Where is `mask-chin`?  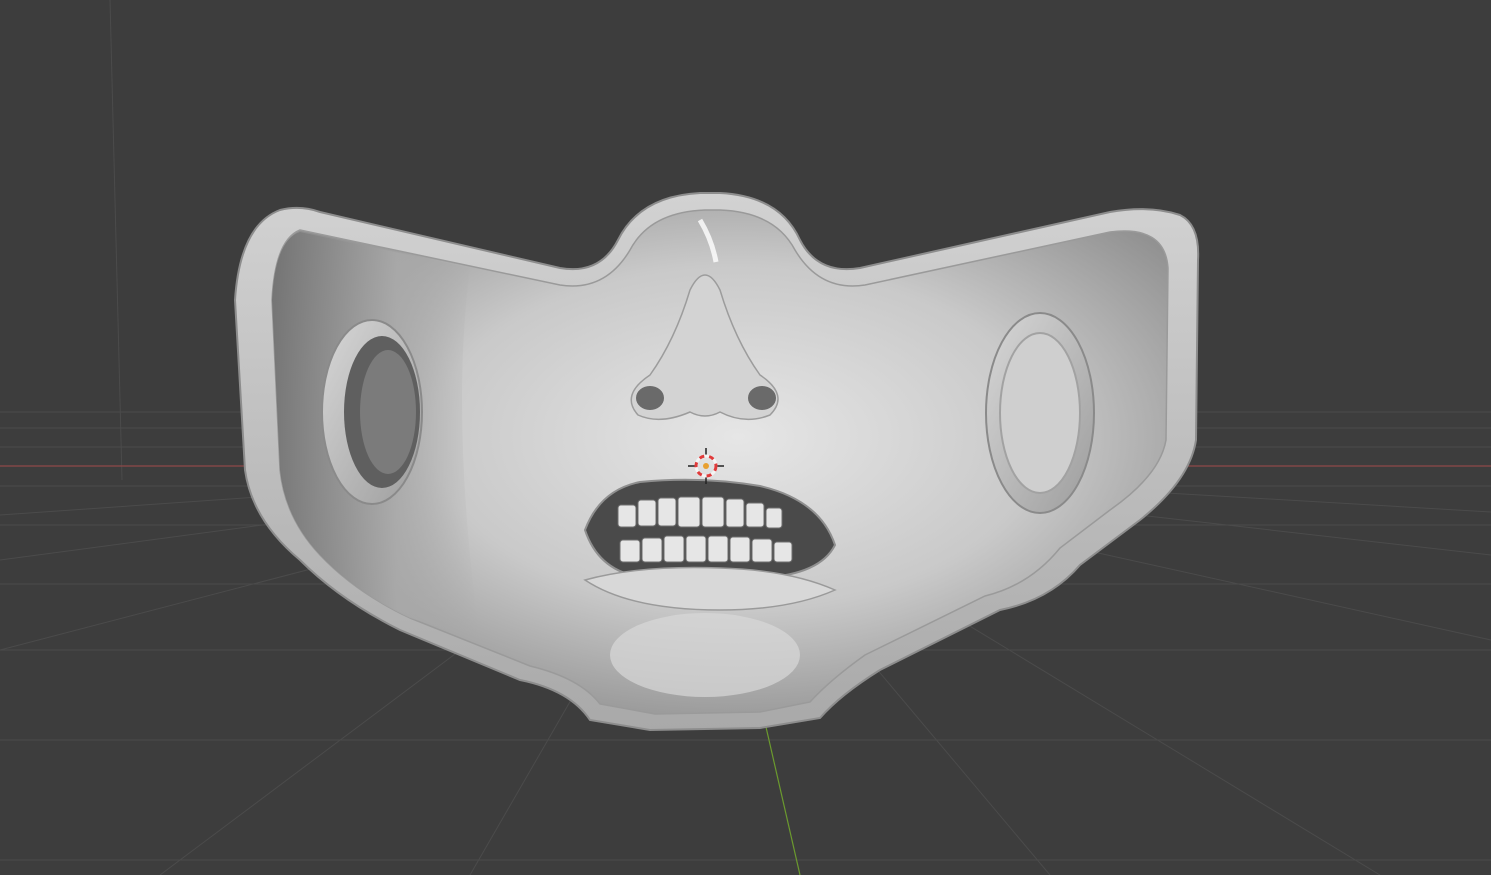
mask-chin is located at coordinates (705, 655).